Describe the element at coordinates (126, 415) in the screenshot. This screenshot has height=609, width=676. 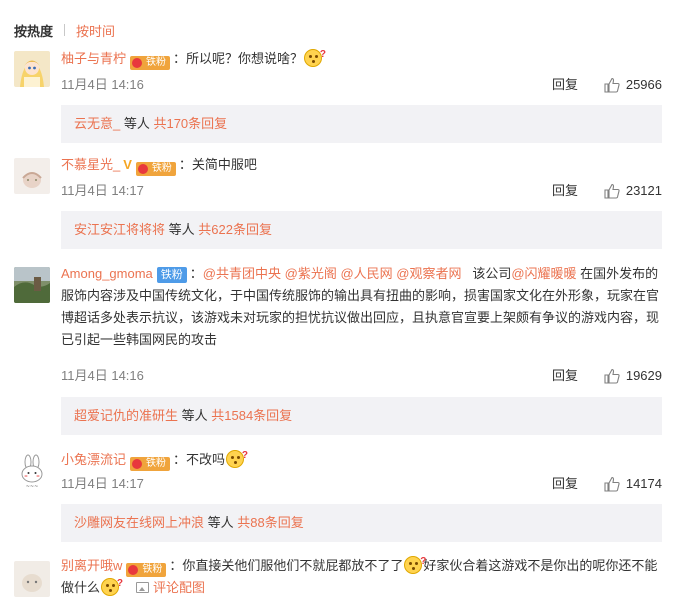
I see `sub-reply-user: 超爱记仇的准研生` at that location.